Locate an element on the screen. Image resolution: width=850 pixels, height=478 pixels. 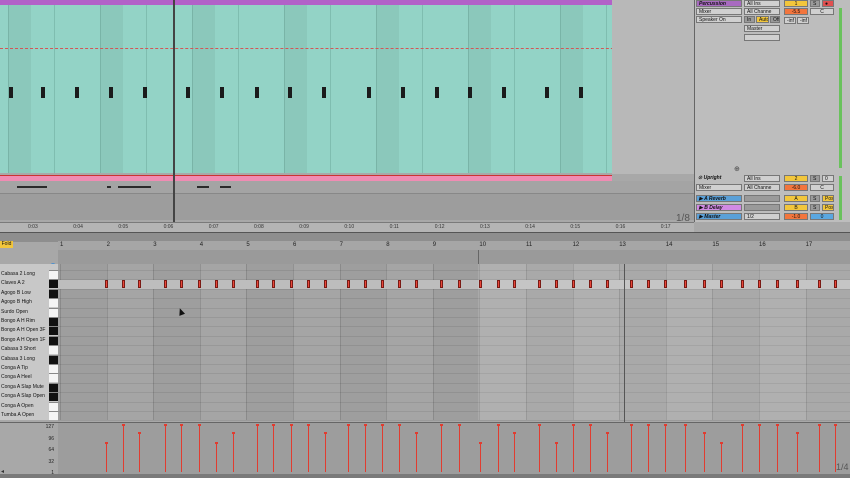
percussion-pan: C is located at coordinates (822, 11).